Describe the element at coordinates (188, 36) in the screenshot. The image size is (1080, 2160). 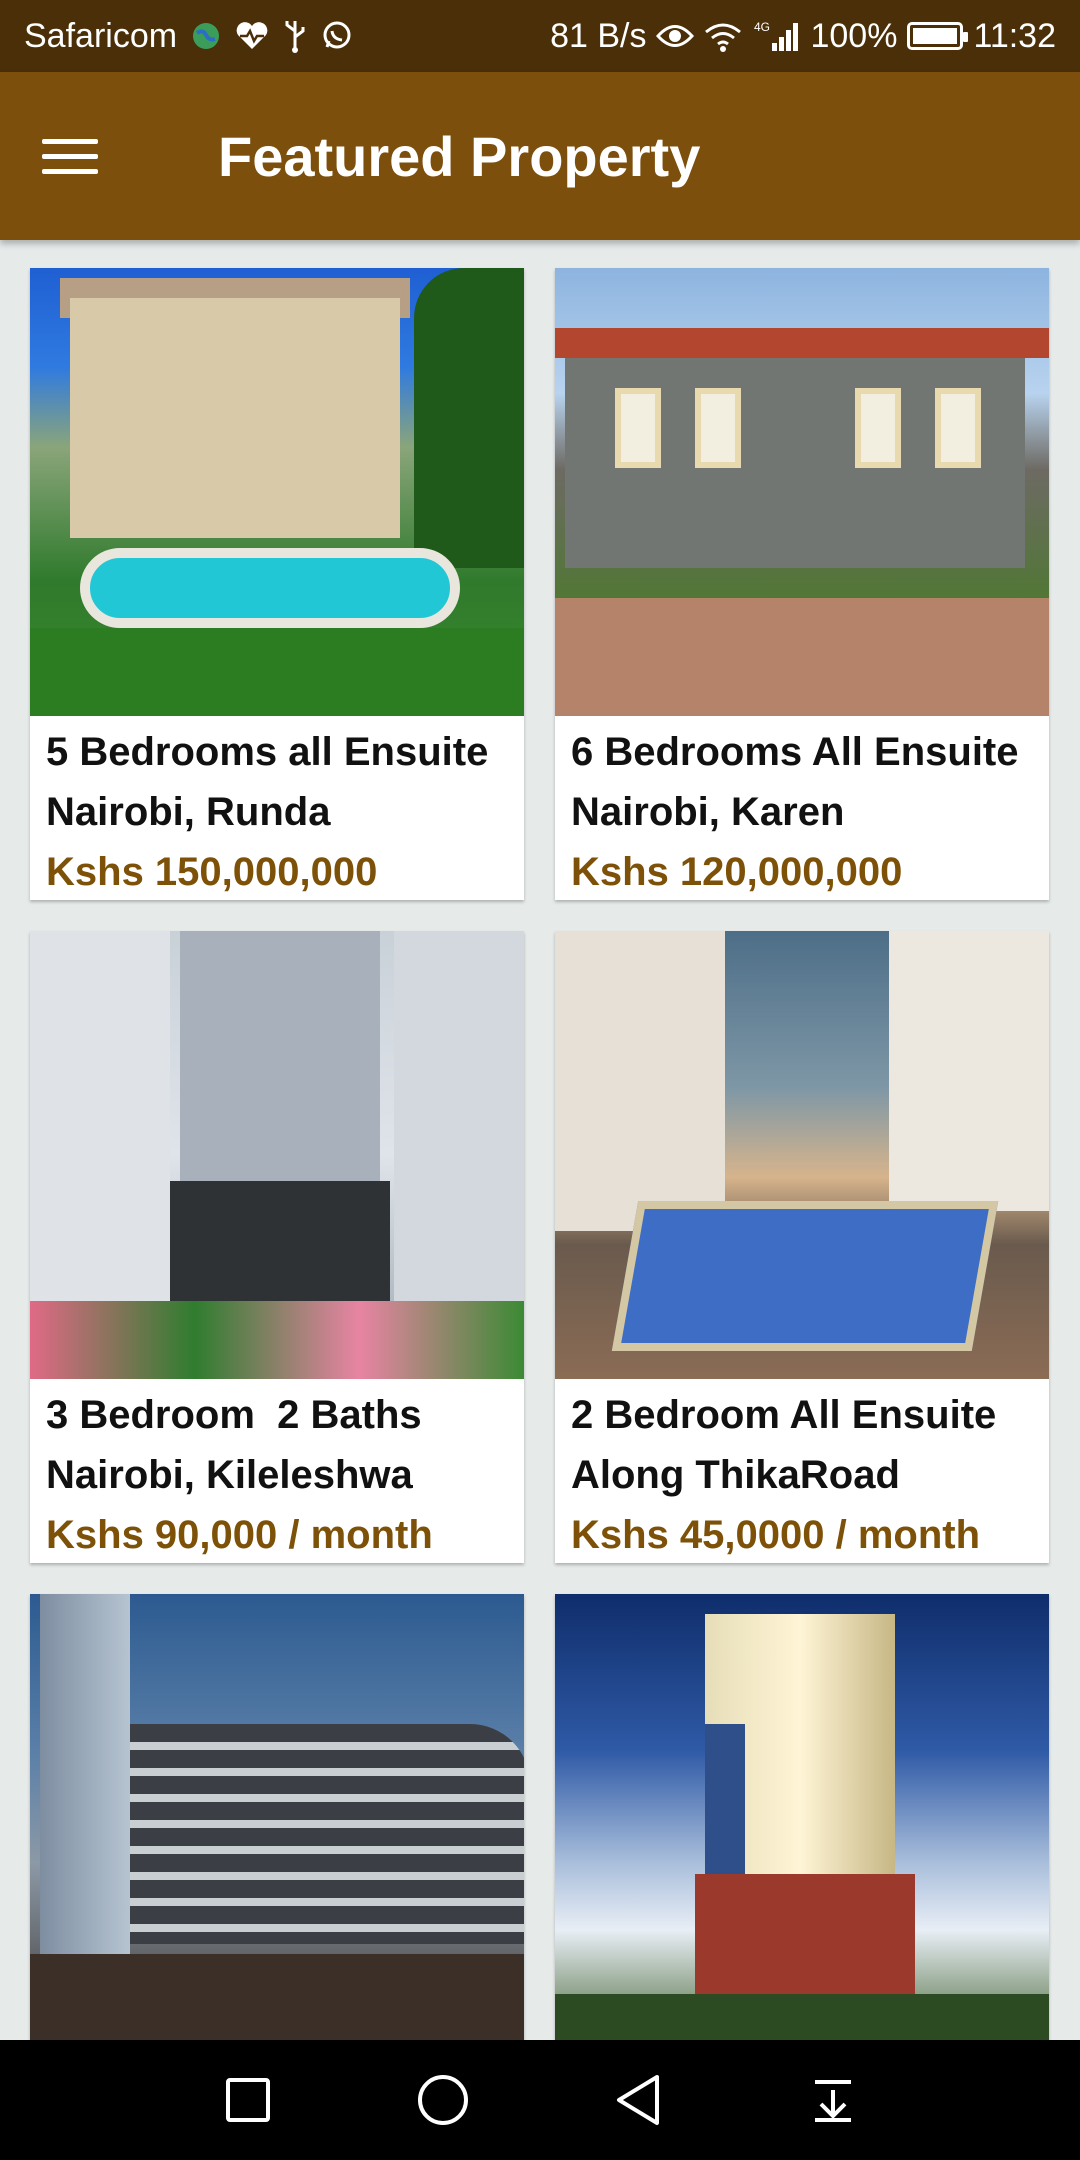
I see `status-left: Safaricom` at that location.